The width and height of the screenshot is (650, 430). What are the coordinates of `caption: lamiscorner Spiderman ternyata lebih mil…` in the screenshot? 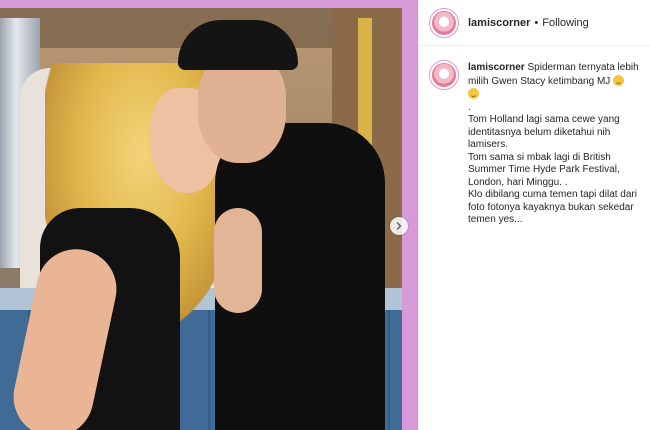 It's located at (534, 136).